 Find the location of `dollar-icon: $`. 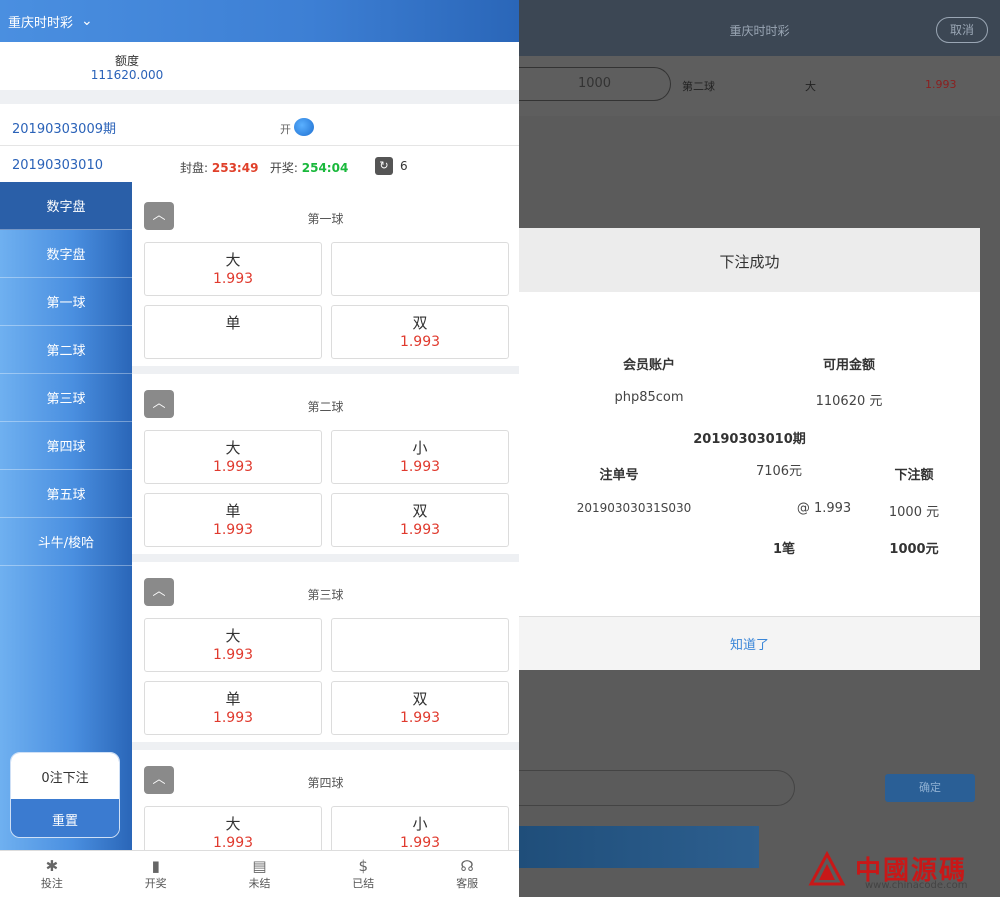

dollar-icon: $ is located at coordinates (363, 866).